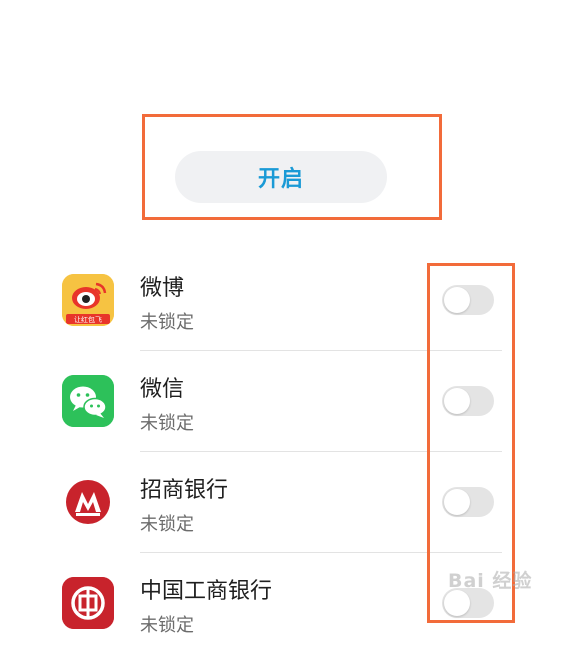 This screenshot has height=654, width=575. I want to click on weibo-icon: 让红包飞, so click(88, 300).